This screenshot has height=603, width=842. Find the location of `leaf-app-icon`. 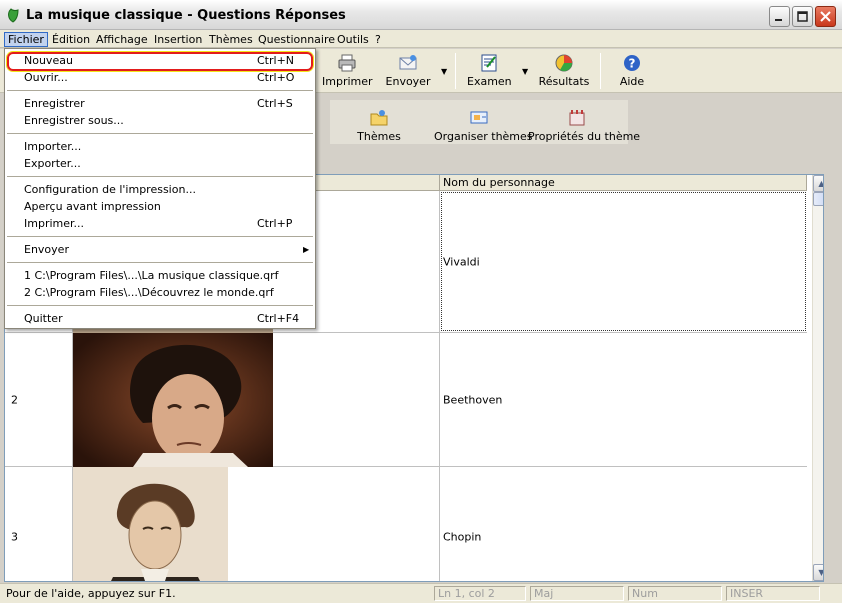

leaf-app-icon is located at coordinates (13, 15).